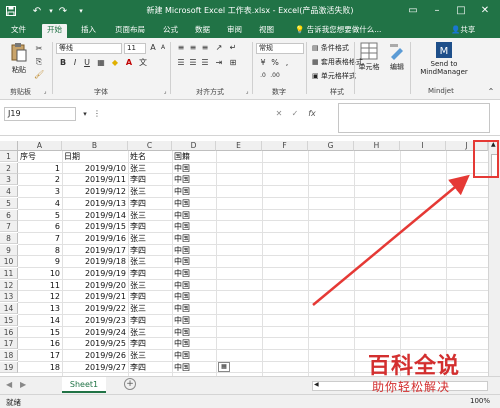 The height and width of the screenshot is (408, 500). What do you see at coordinates (13, 402) in the screenshot?
I see `status-ready: 就绪` at bounding box center [13, 402].